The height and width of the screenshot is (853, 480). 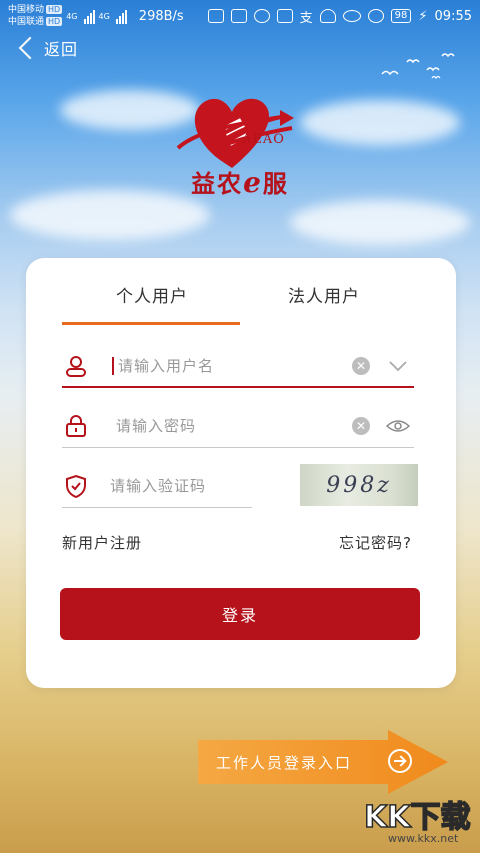 What do you see at coordinates (361, 426) in the screenshot?
I see `clear-password-button: ✕` at bounding box center [361, 426].